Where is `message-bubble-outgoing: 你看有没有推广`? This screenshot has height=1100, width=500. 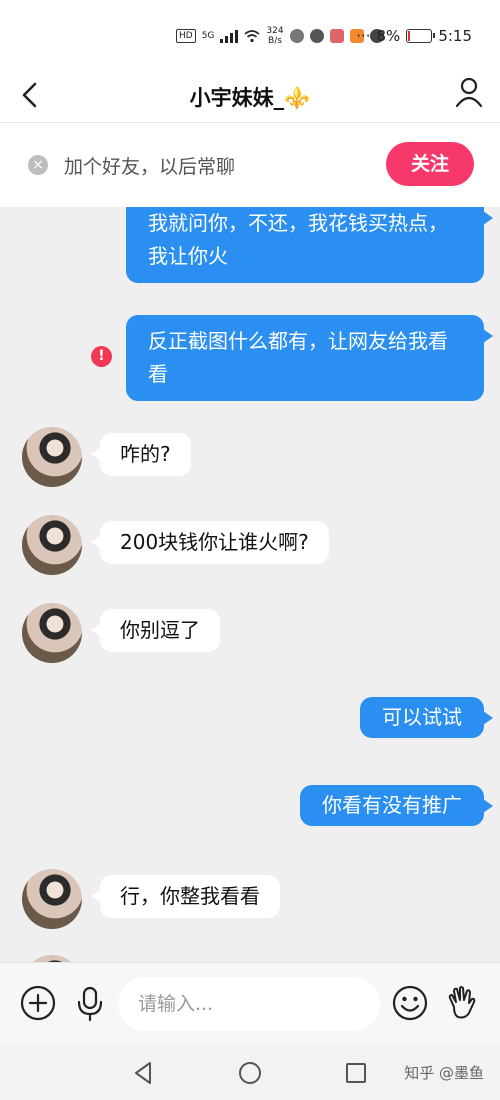
message-bubble-outgoing: 你看有没有推广 is located at coordinates (396, 805).